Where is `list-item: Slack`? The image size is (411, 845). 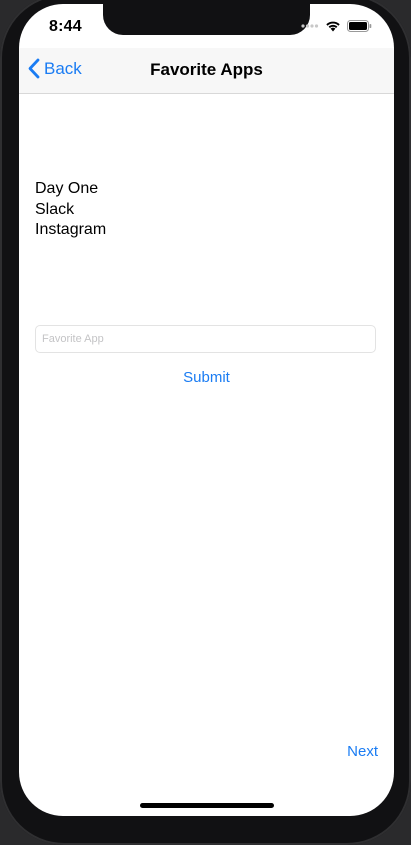
list-item: Slack is located at coordinates (55, 209).